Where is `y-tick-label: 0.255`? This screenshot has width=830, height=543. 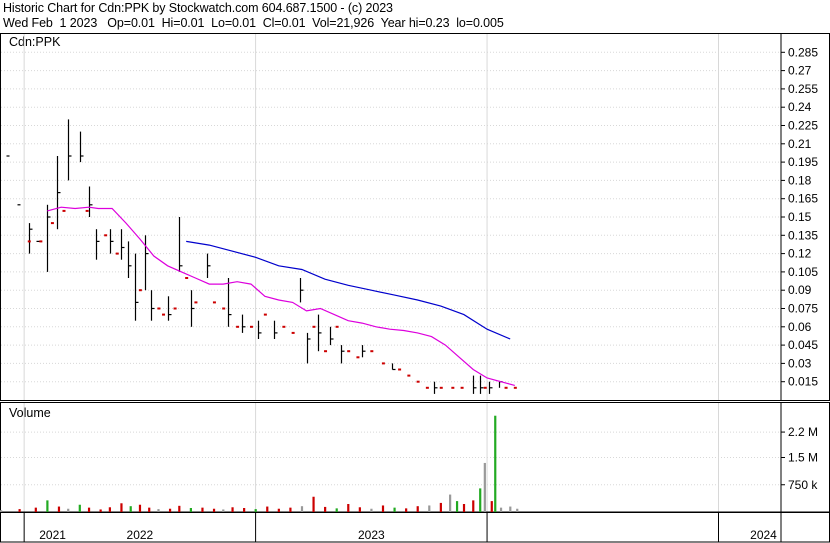
y-tick-label: 0.255 is located at coordinates (803, 89).